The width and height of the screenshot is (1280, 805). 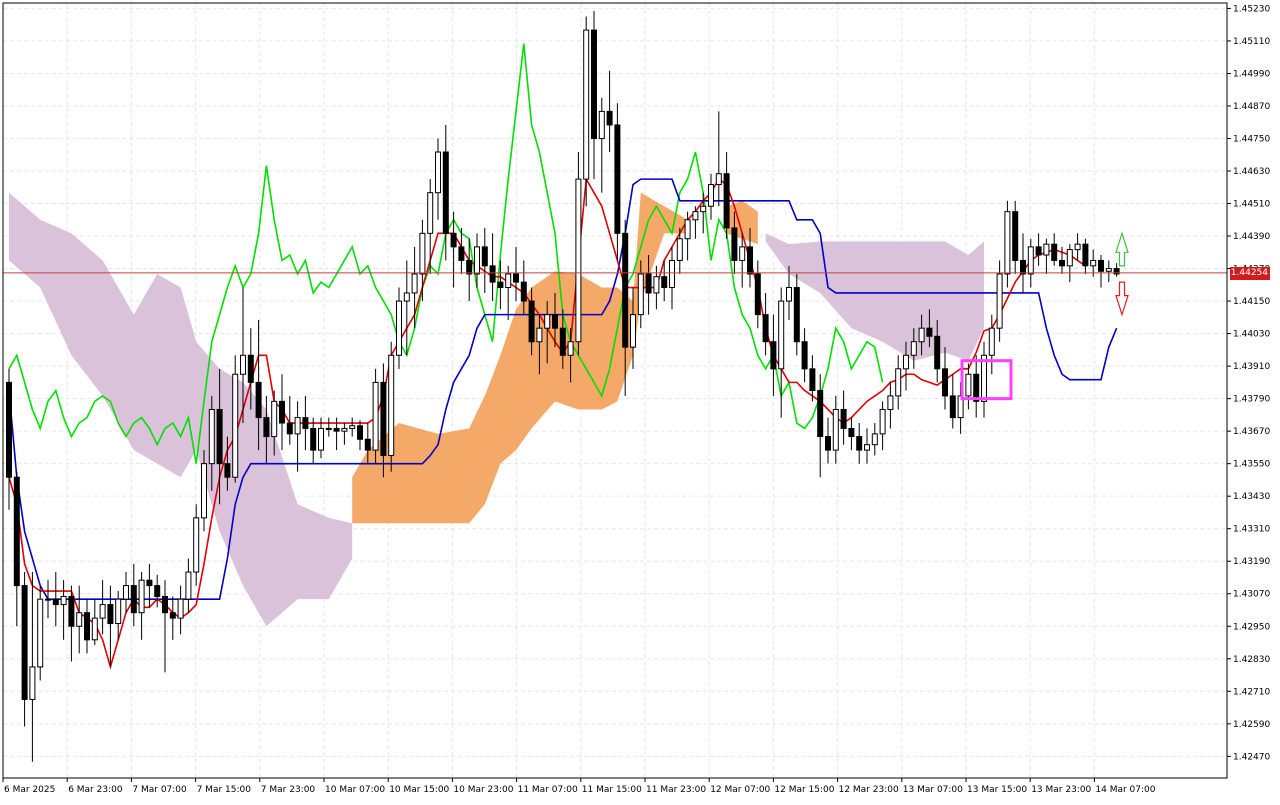 I want to click on y-tick-label: 1.43430, so click(x=1251, y=497).